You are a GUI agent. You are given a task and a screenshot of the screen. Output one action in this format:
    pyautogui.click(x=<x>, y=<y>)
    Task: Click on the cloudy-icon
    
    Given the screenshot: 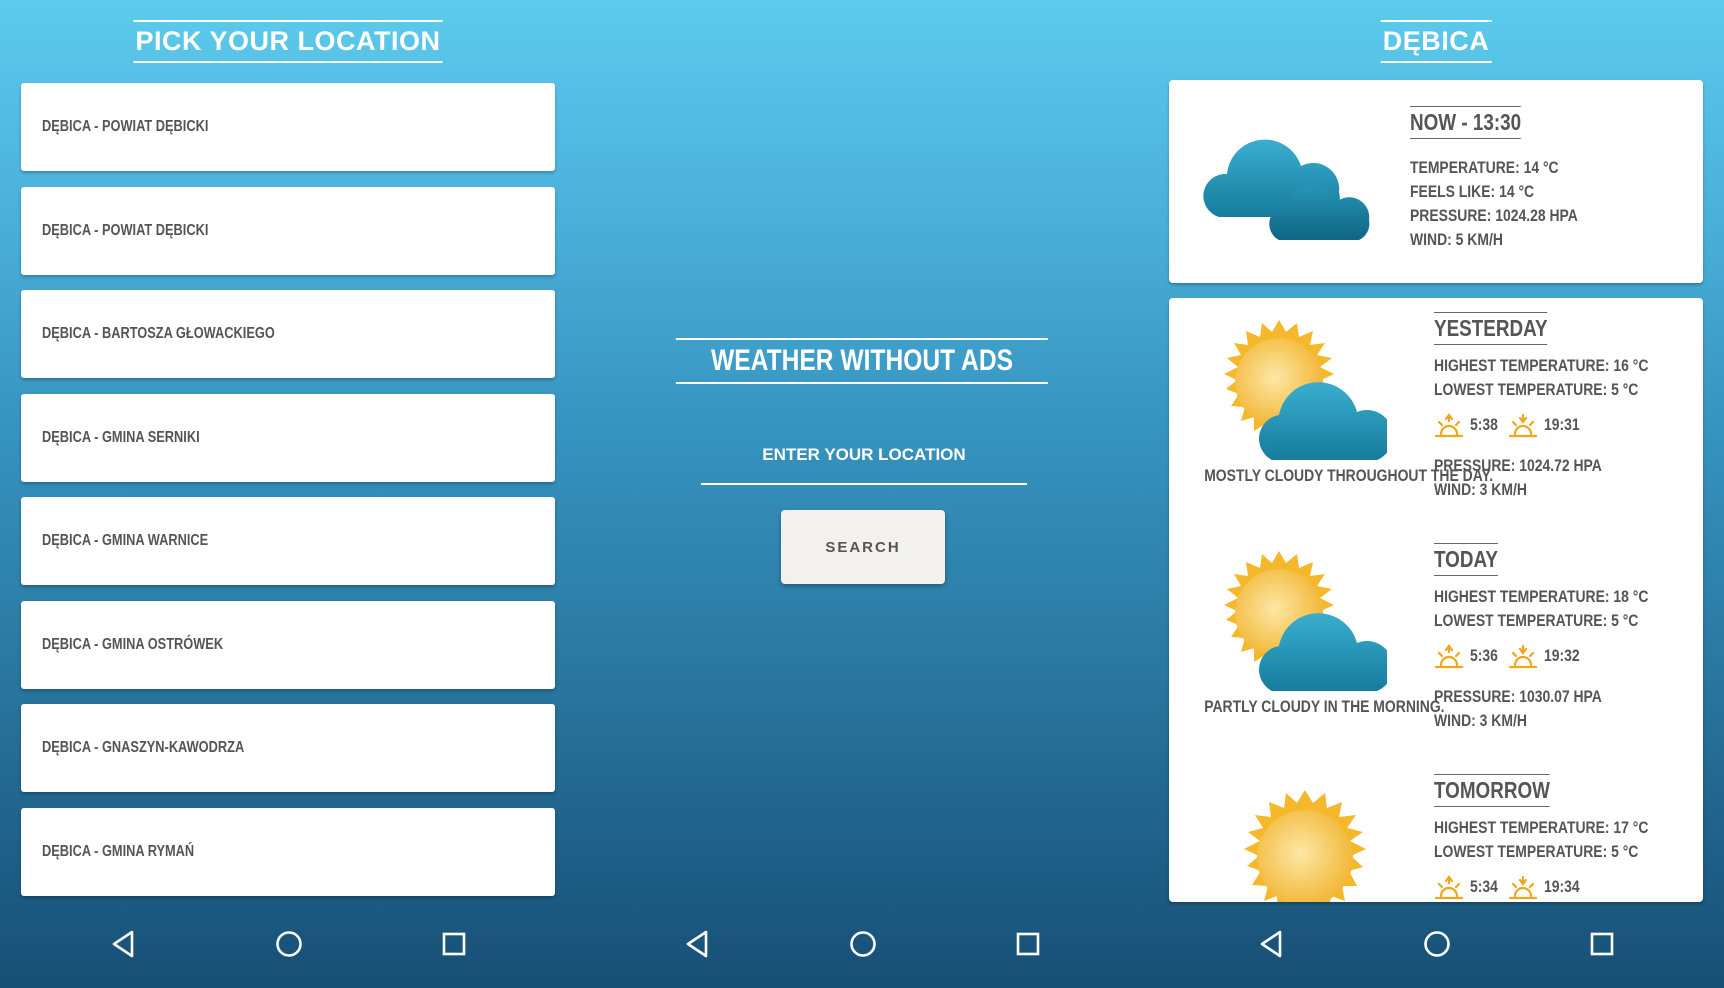 What is the action you would take?
    pyautogui.click(x=1286, y=189)
    